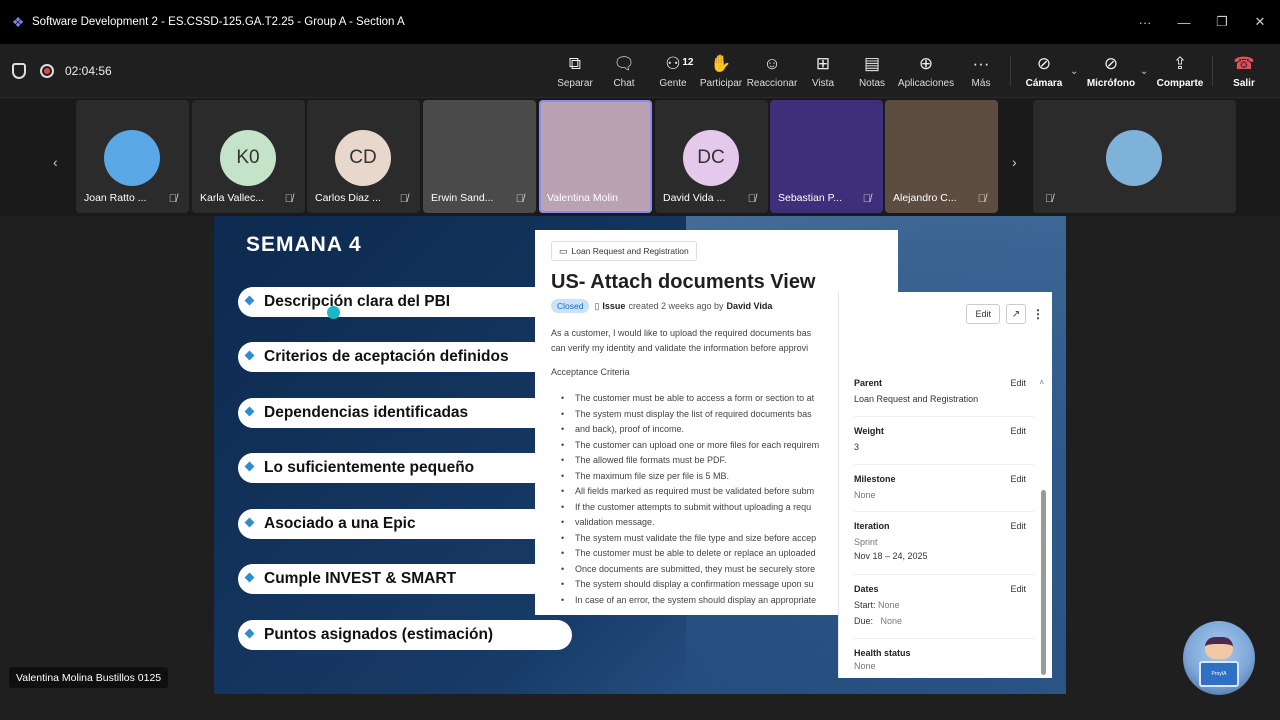  Describe the element at coordinates (872, 63) in the screenshot. I see `notes-icon: ▤` at that location.